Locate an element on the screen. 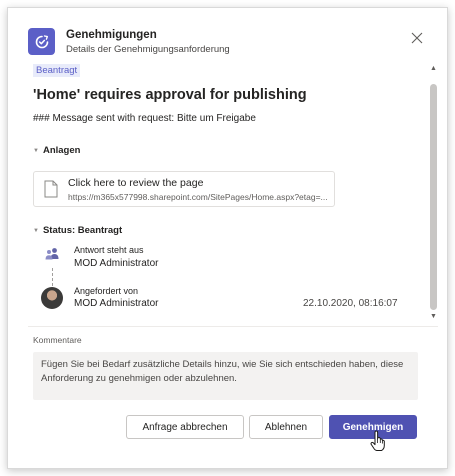 The image size is (455, 476). status-section-toggle: ▼ Status: Beantragt is located at coordinates (77, 230).